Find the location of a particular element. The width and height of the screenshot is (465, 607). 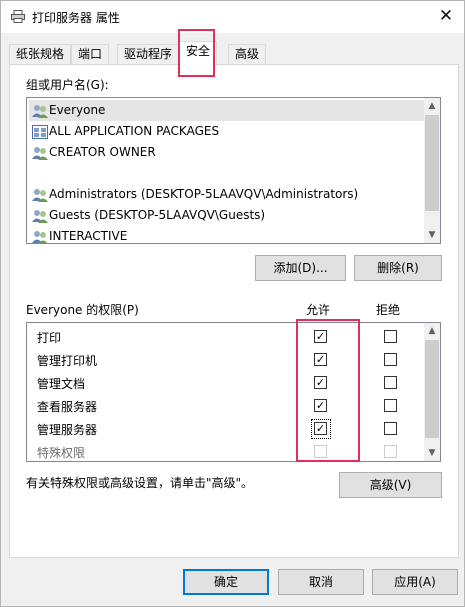

list-item-everyone: Everyone is located at coordinates (226, 110).